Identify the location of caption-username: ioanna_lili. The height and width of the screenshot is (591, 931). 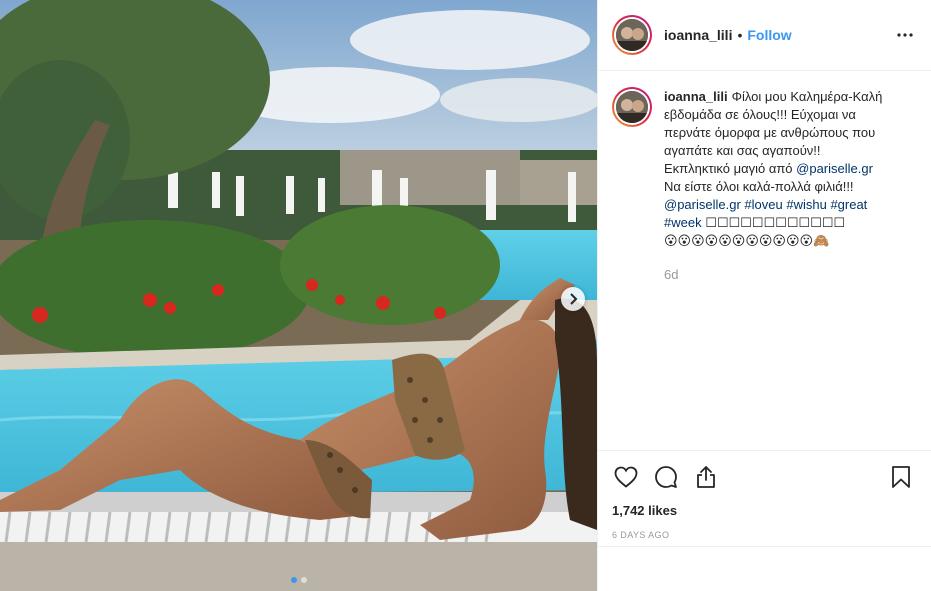
(696, 96).